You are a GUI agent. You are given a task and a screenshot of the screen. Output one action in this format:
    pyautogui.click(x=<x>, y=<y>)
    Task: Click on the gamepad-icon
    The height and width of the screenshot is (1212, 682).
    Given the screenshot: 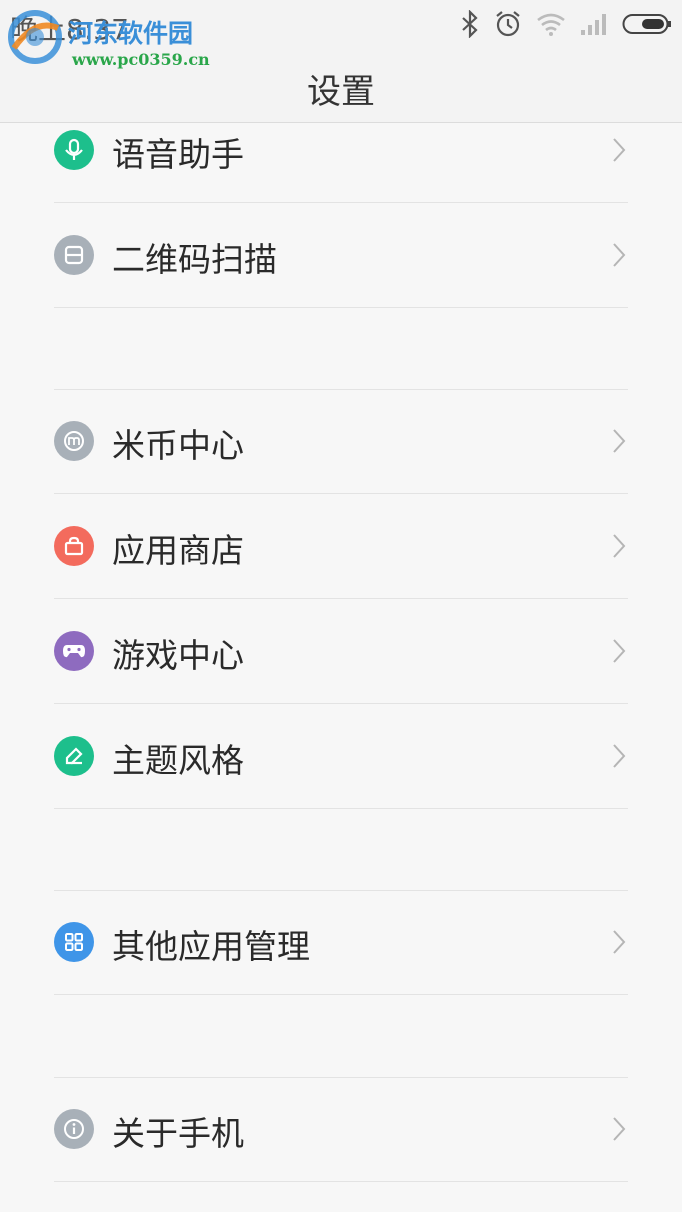 What is the action you would take?
    pyautogui.click(x=74, y=651)
    